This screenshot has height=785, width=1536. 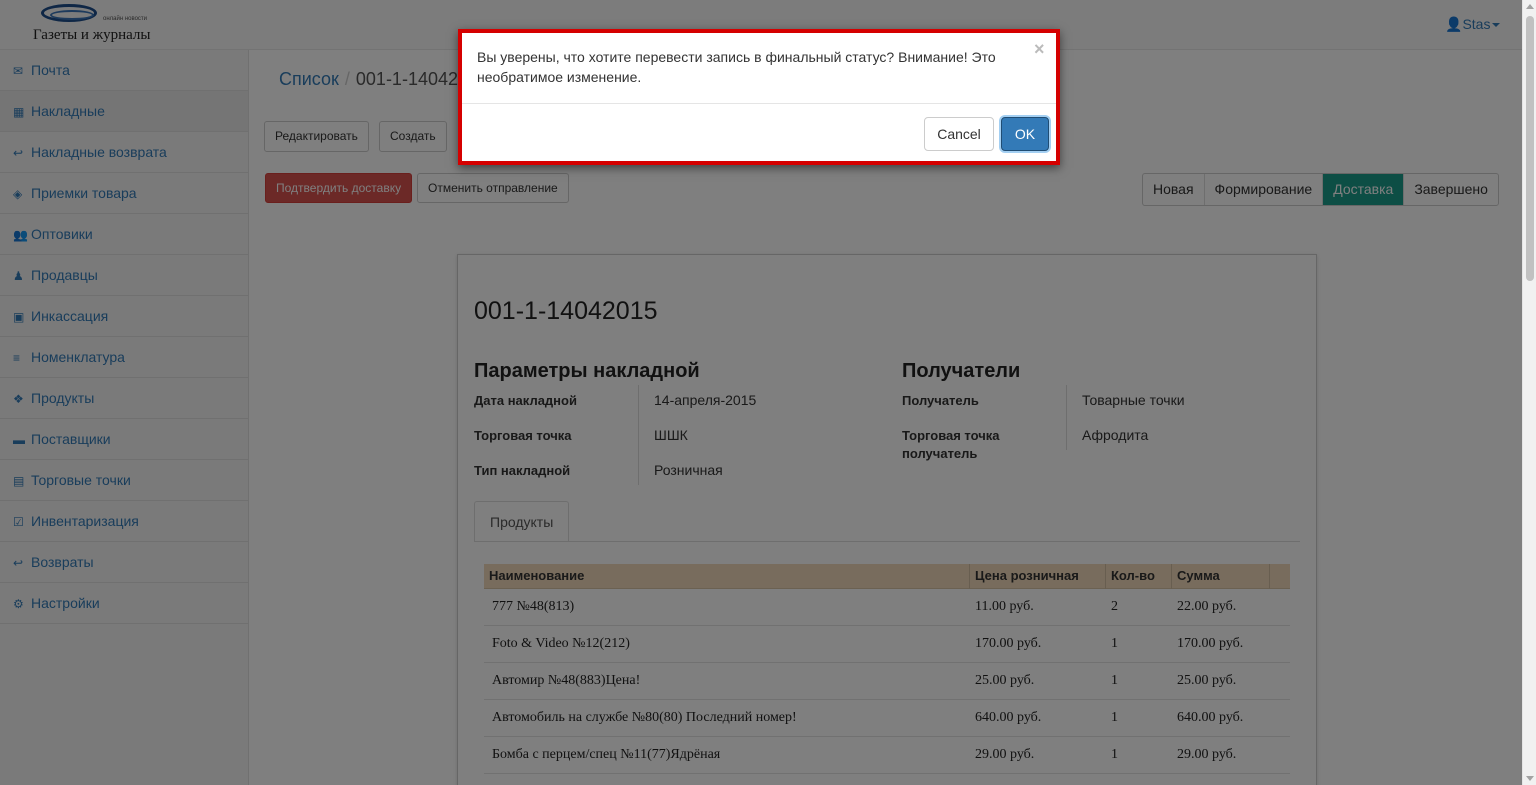 What do you see at coordinates (1530, 6) in the screenshot?
I see `scroll-up-arrow-icon` at bounding box center [1530, 6].